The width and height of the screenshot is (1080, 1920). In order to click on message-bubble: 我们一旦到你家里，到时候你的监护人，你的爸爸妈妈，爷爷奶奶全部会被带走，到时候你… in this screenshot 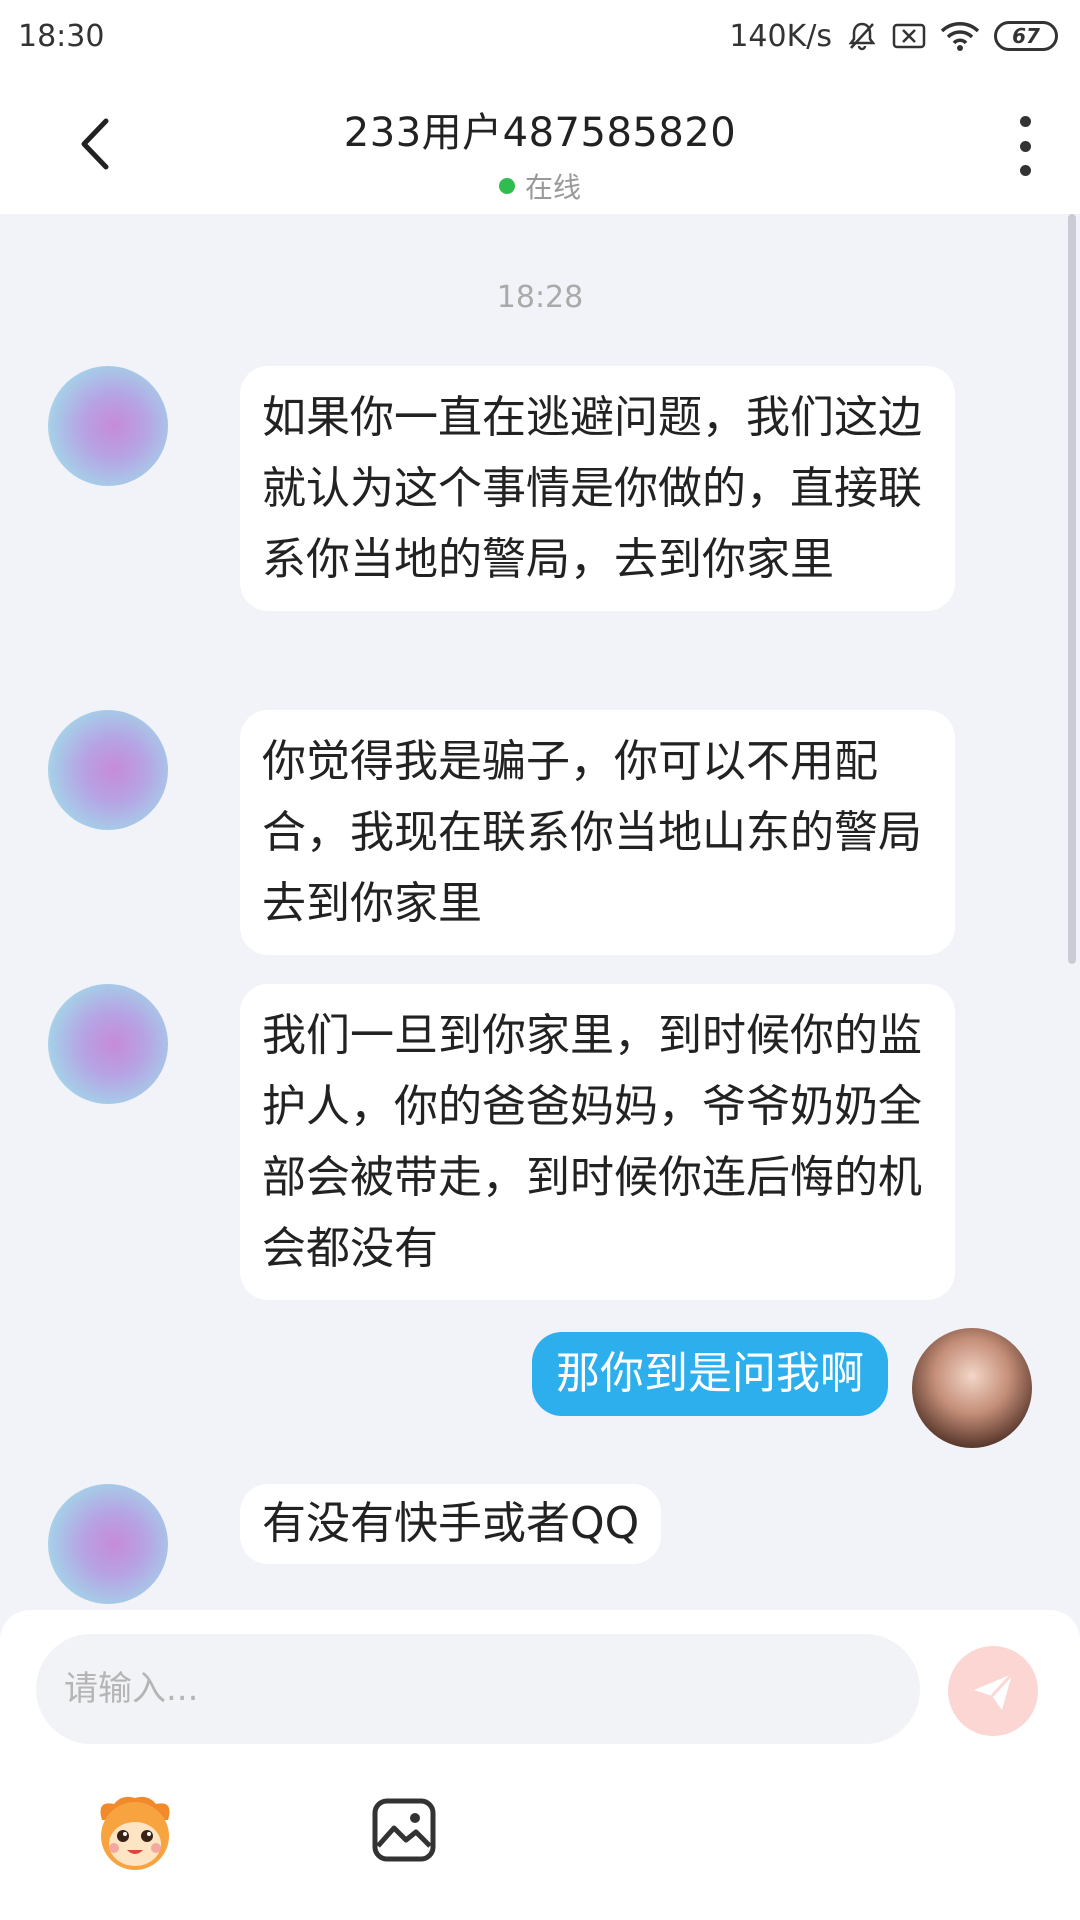, I will do `click(597, 1142)`.